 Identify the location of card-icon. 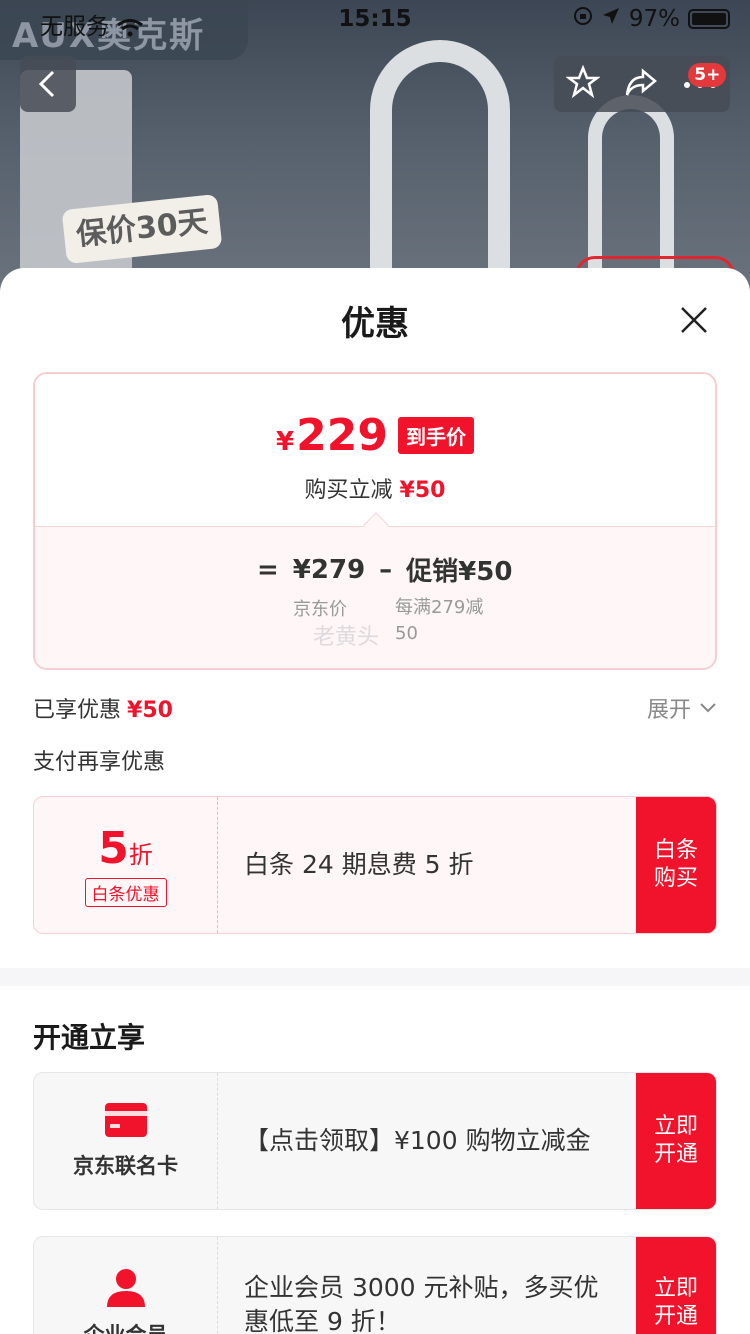
(125, 1120).